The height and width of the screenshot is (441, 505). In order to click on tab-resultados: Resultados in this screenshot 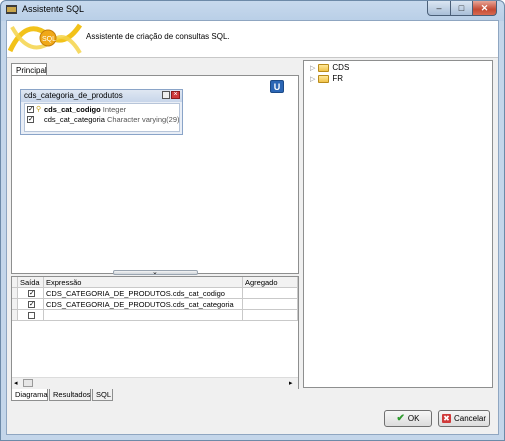, I will do `click(70, 395)`.